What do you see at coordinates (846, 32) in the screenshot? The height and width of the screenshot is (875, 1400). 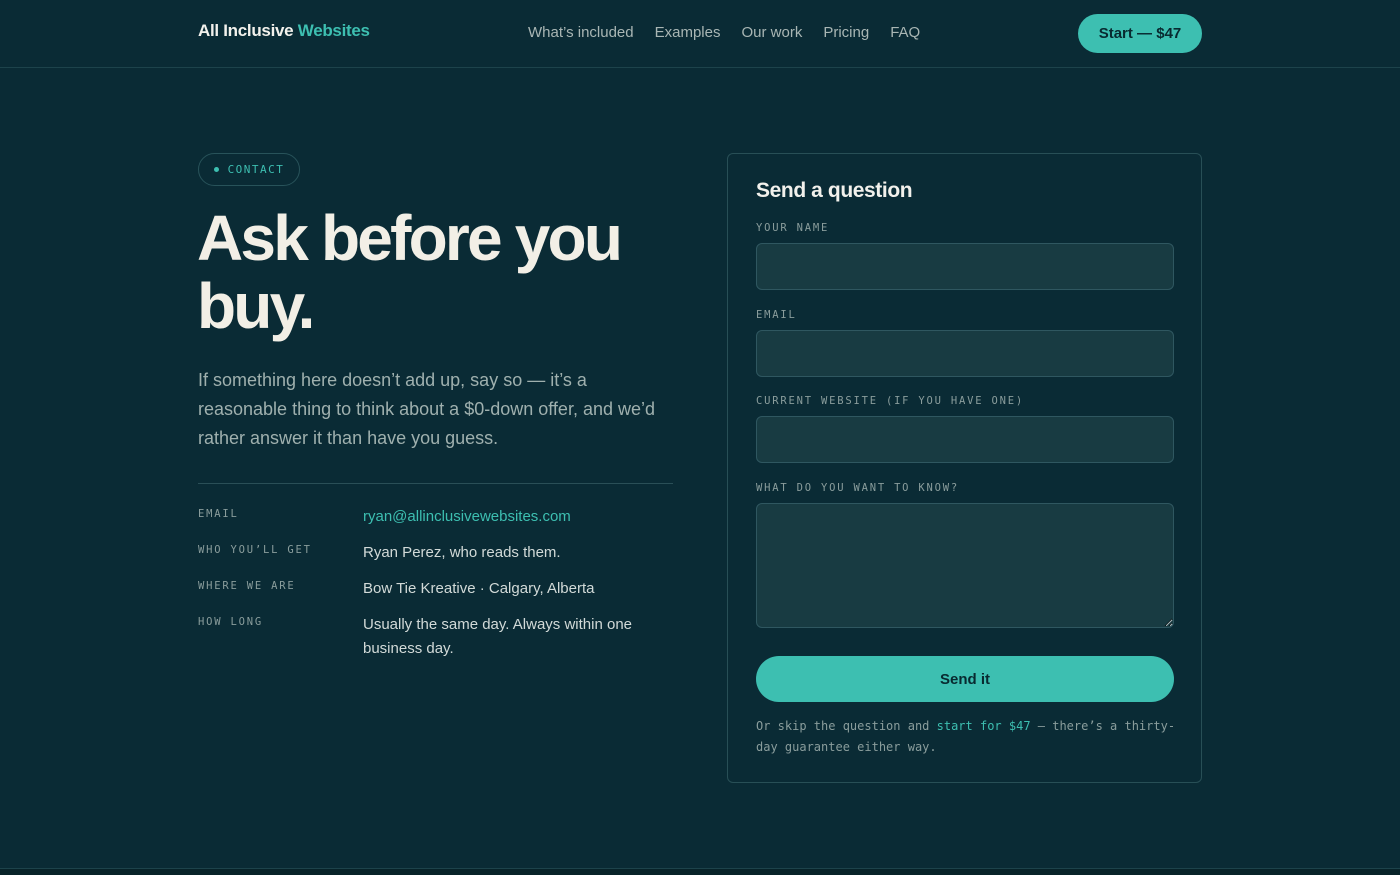 I see `nav-link-pricing: Pricing` at bounding box center [846, 32].